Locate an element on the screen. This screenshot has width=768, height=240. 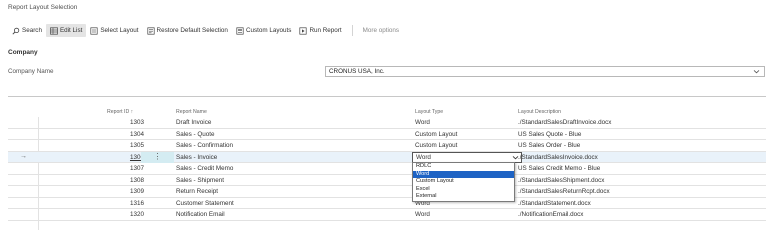
run-report-label: Run Report is located at coordinates (325, 30).